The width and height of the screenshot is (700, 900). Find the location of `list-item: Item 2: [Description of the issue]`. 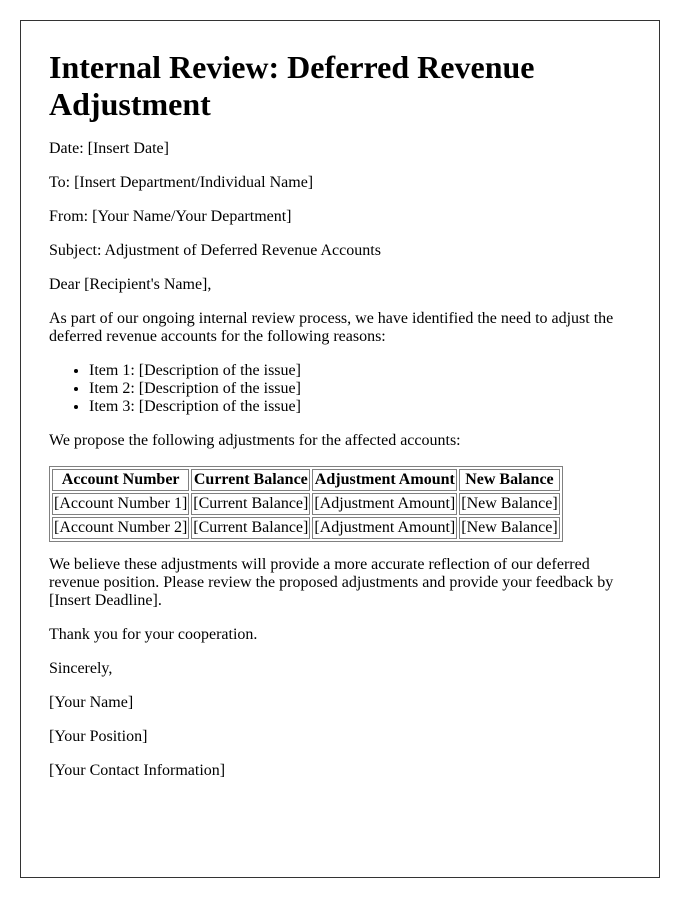

list-item: Item 2: [Description of the issue] is located at coordinates (360, 389).